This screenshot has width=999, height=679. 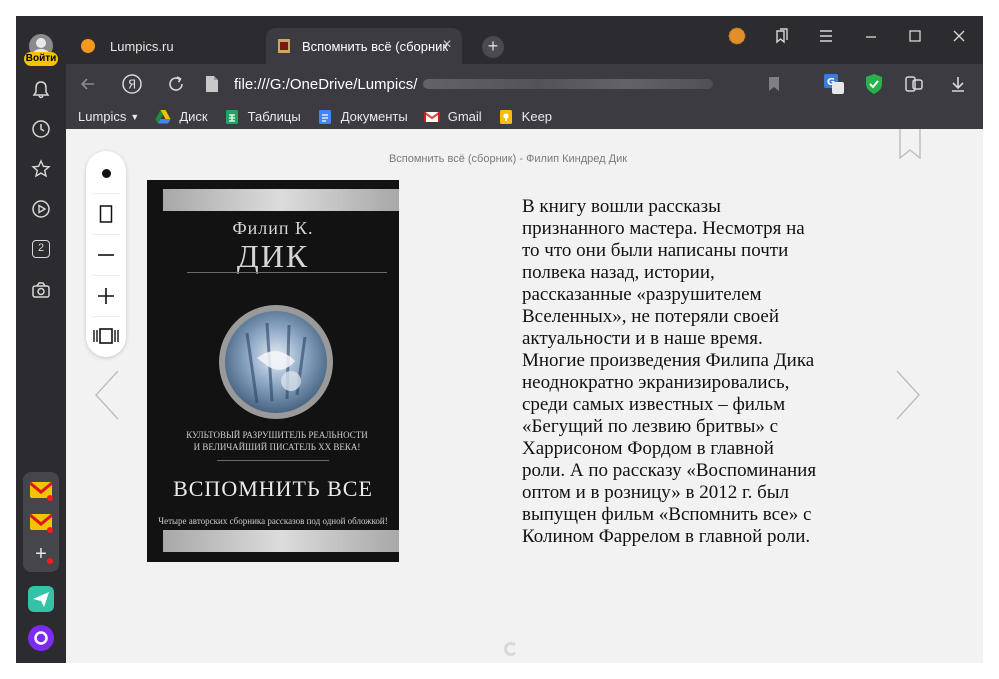 I want to click on dot-icon, so click(x=106, y=173).